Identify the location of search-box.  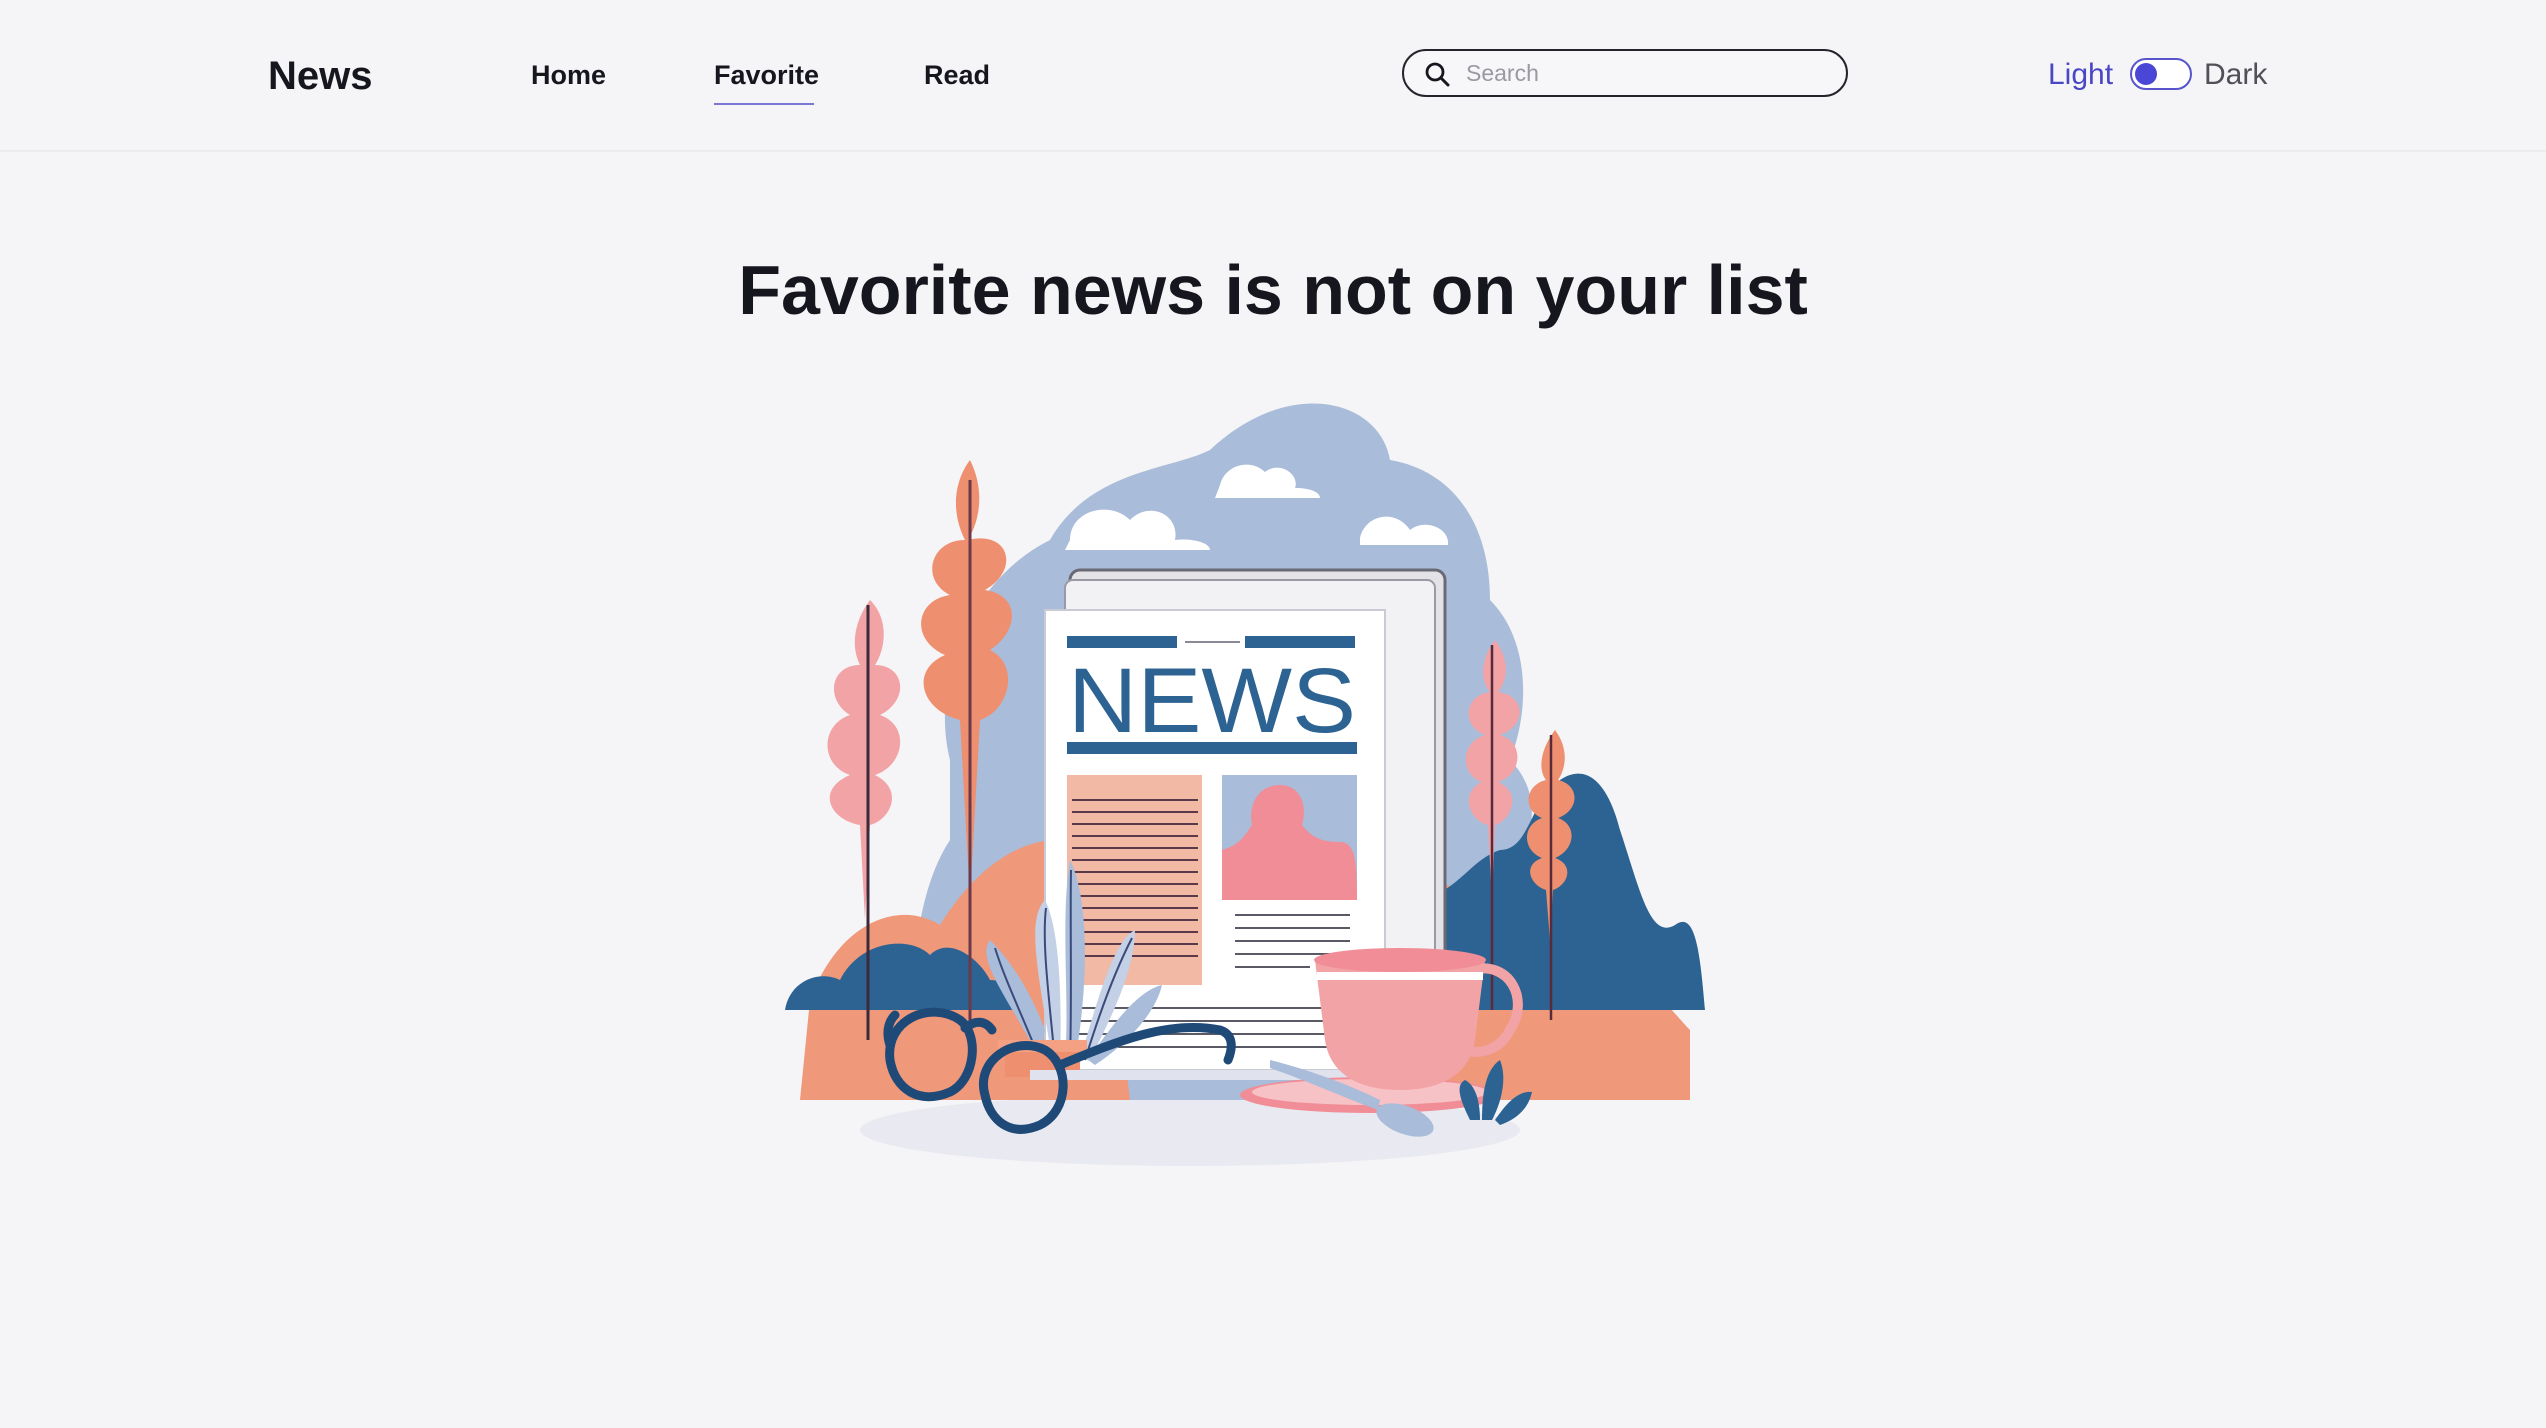
(1625, 73).